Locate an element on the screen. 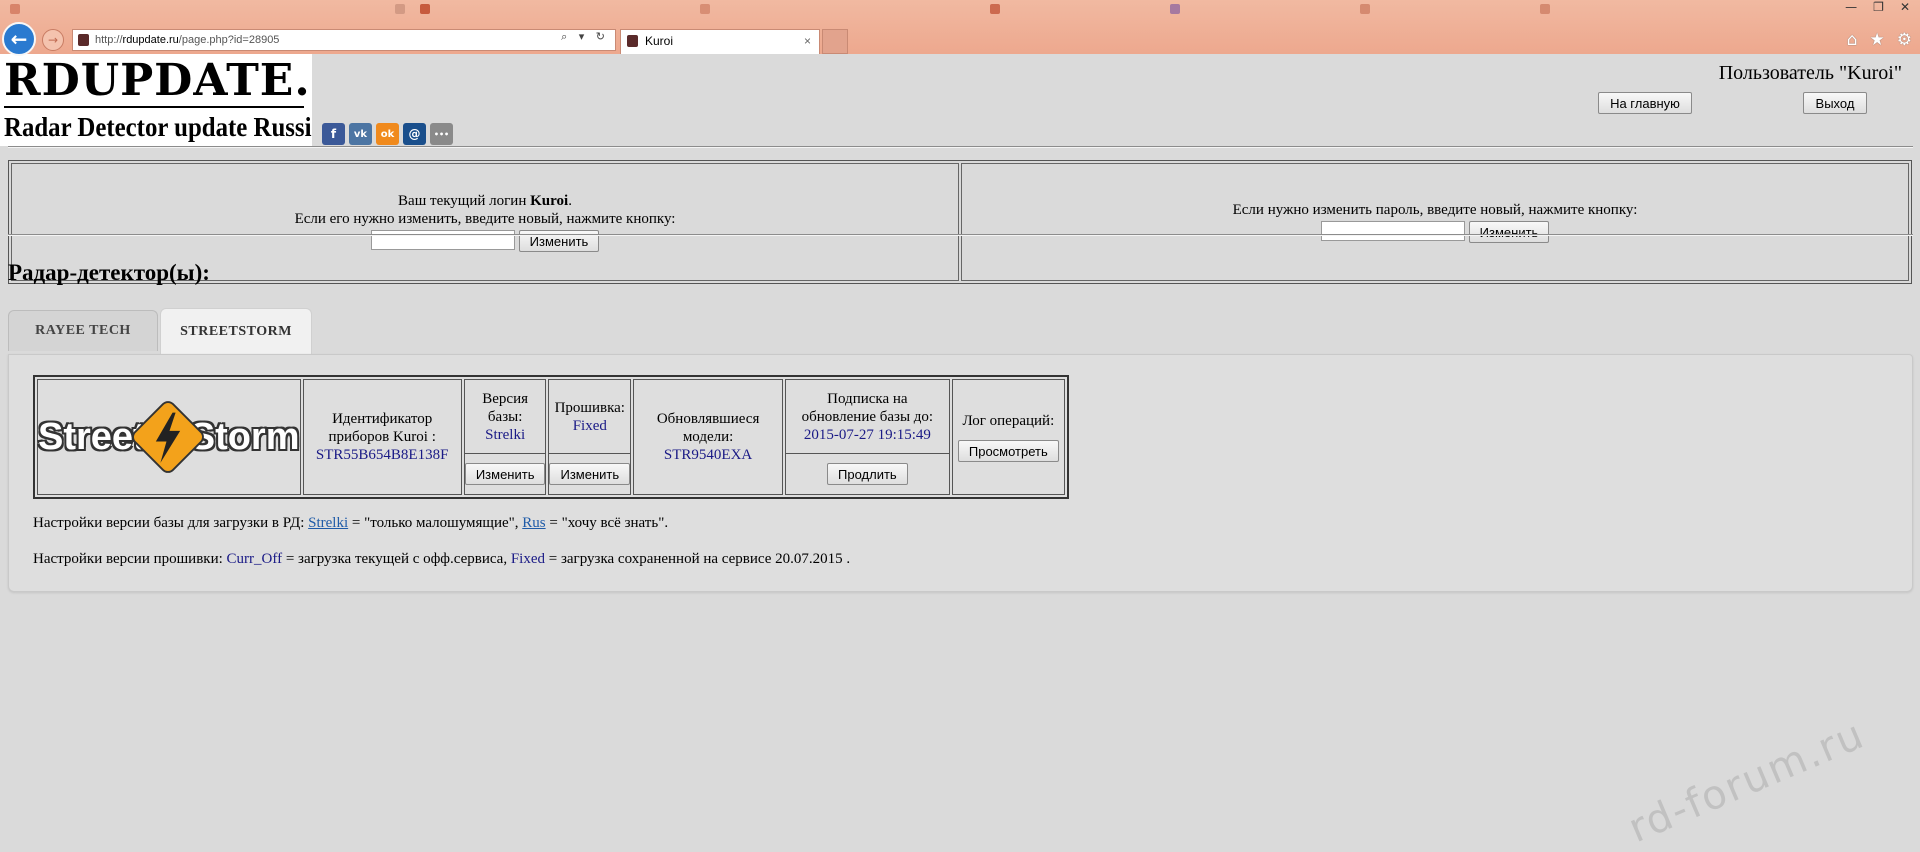  firmware-info: Прошивка: Fixed is located at coordinates (590, 417).